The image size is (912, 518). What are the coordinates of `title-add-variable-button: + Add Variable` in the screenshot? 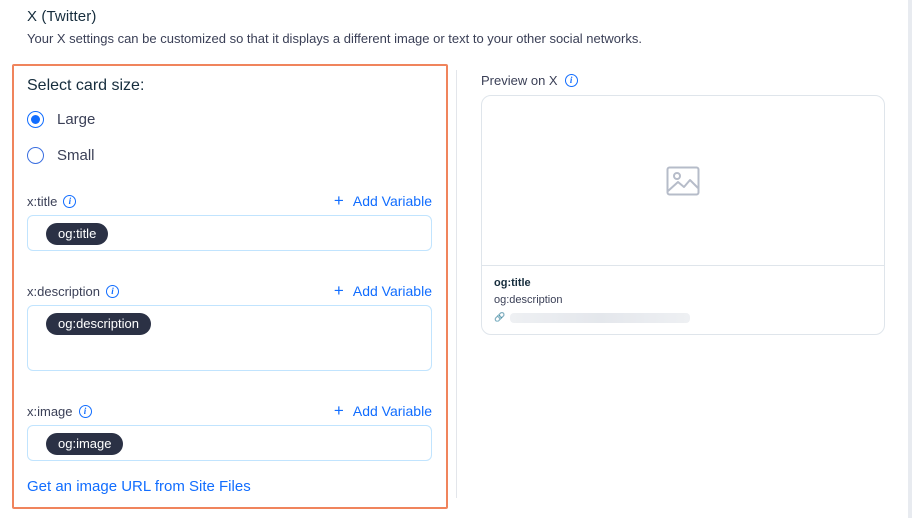 It's located at (382, 200).